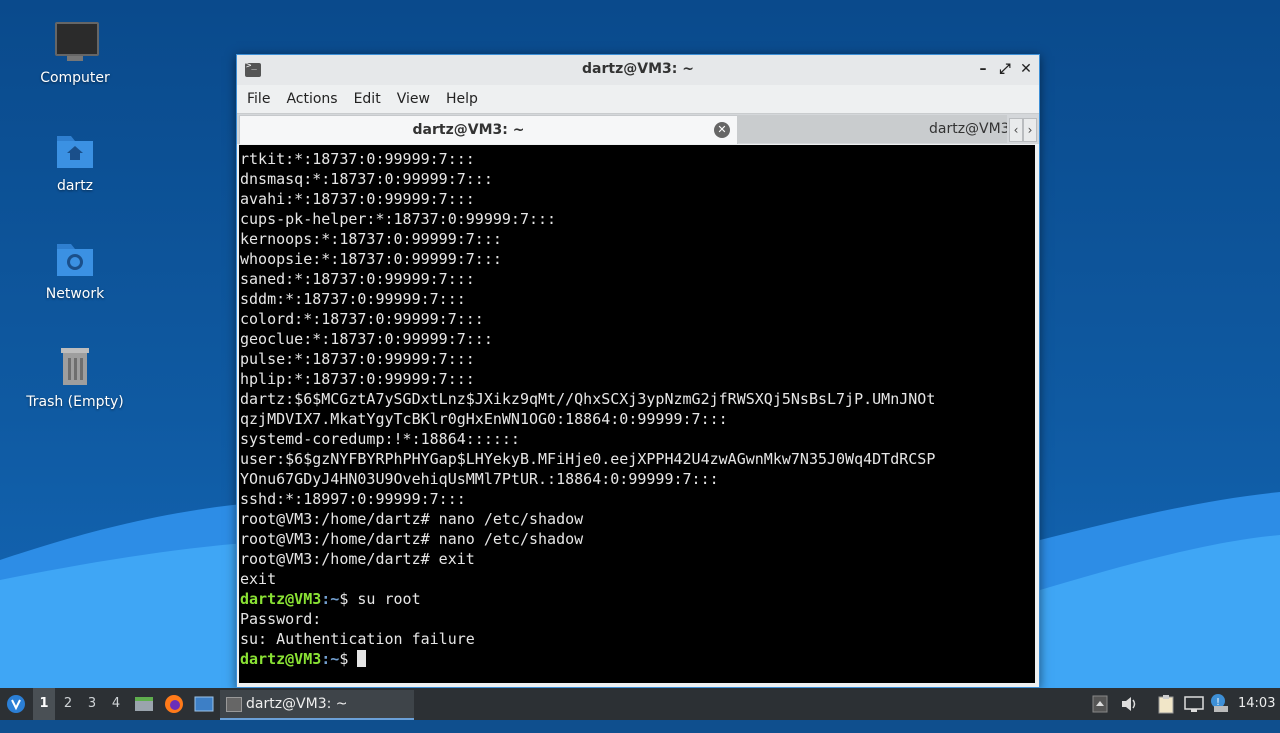 The width and height of the screenshot is (1280, 733). Describe the element at coordinates (371, 259) in the screenshot. I see `terminal-line: whoopsie:*:18737:0:99999:7:::` at that location.